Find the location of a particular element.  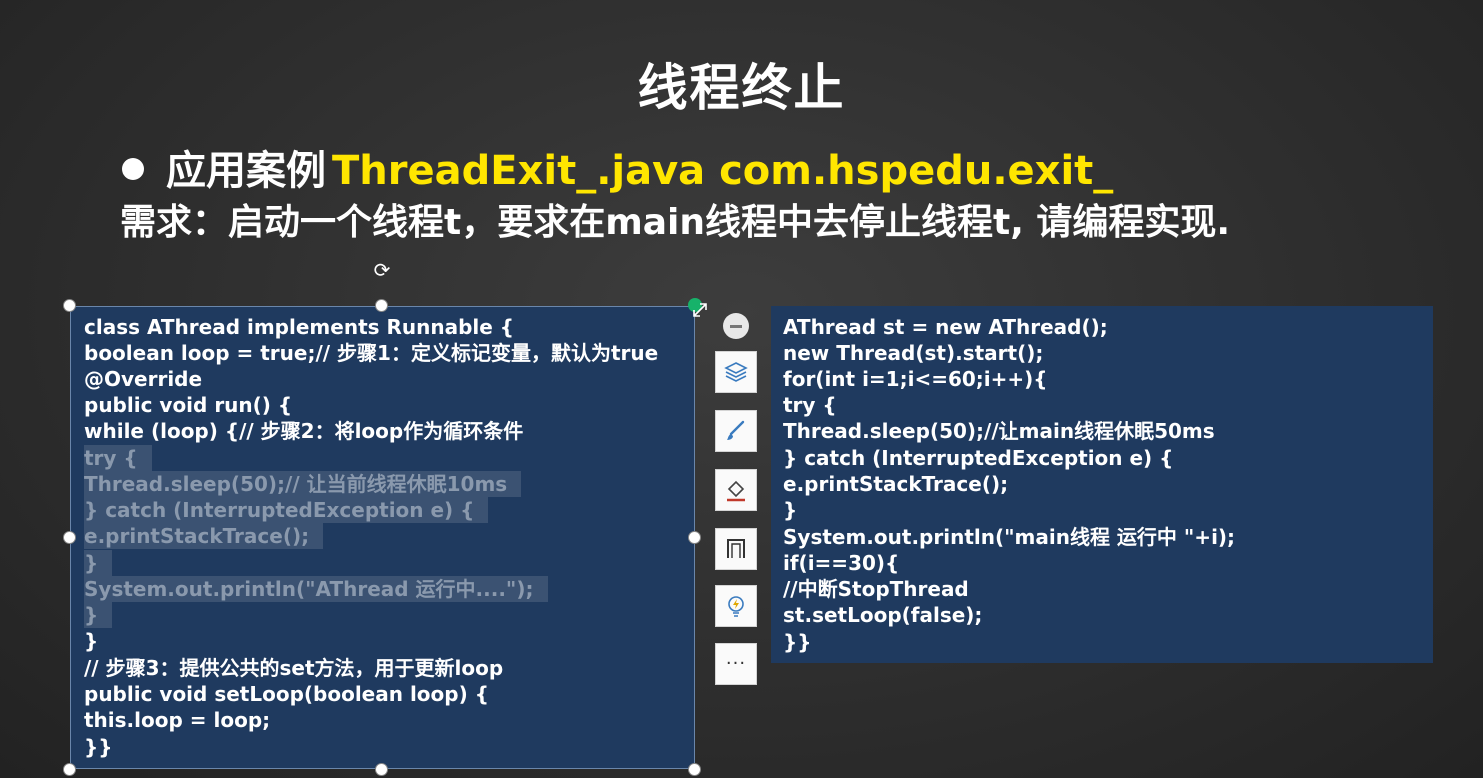

code-line: public void run() { is located at coordinates (188, 405).